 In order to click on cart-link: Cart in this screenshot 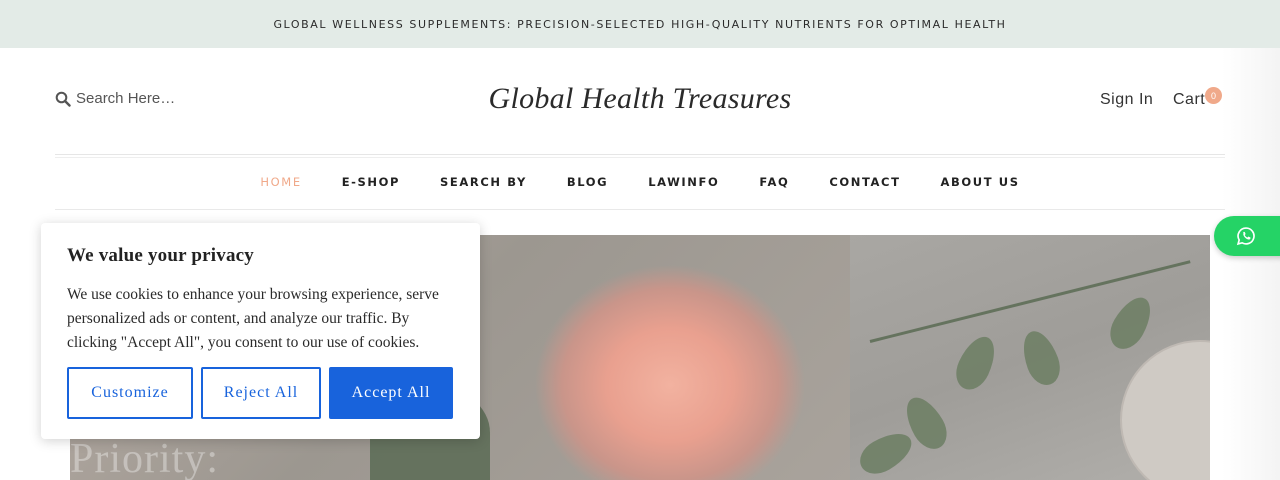, I will do `click(1189, 100)`.